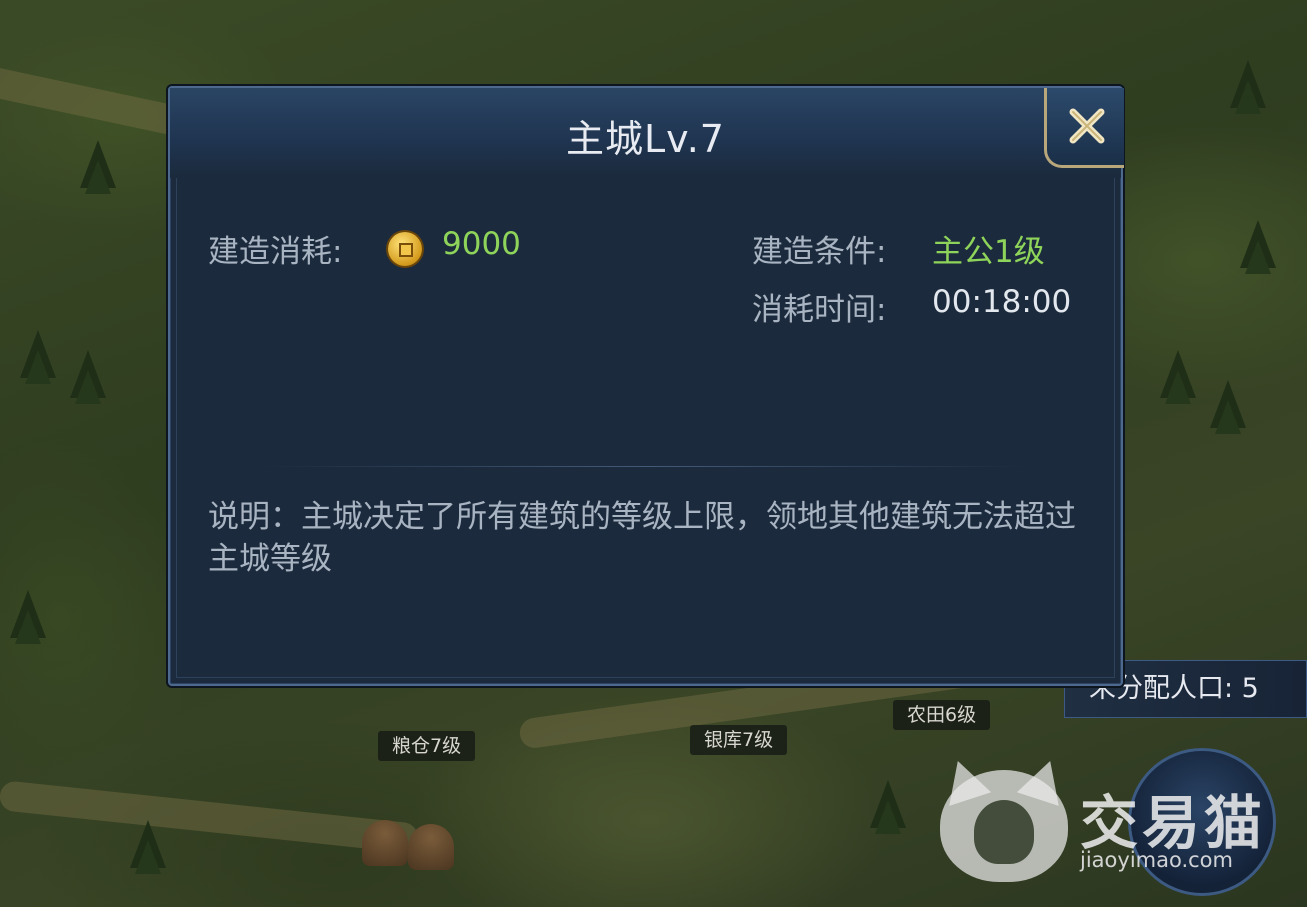 The width and height of the screenshot is (1307, 907). I want to click on divider, so click(645, 466).